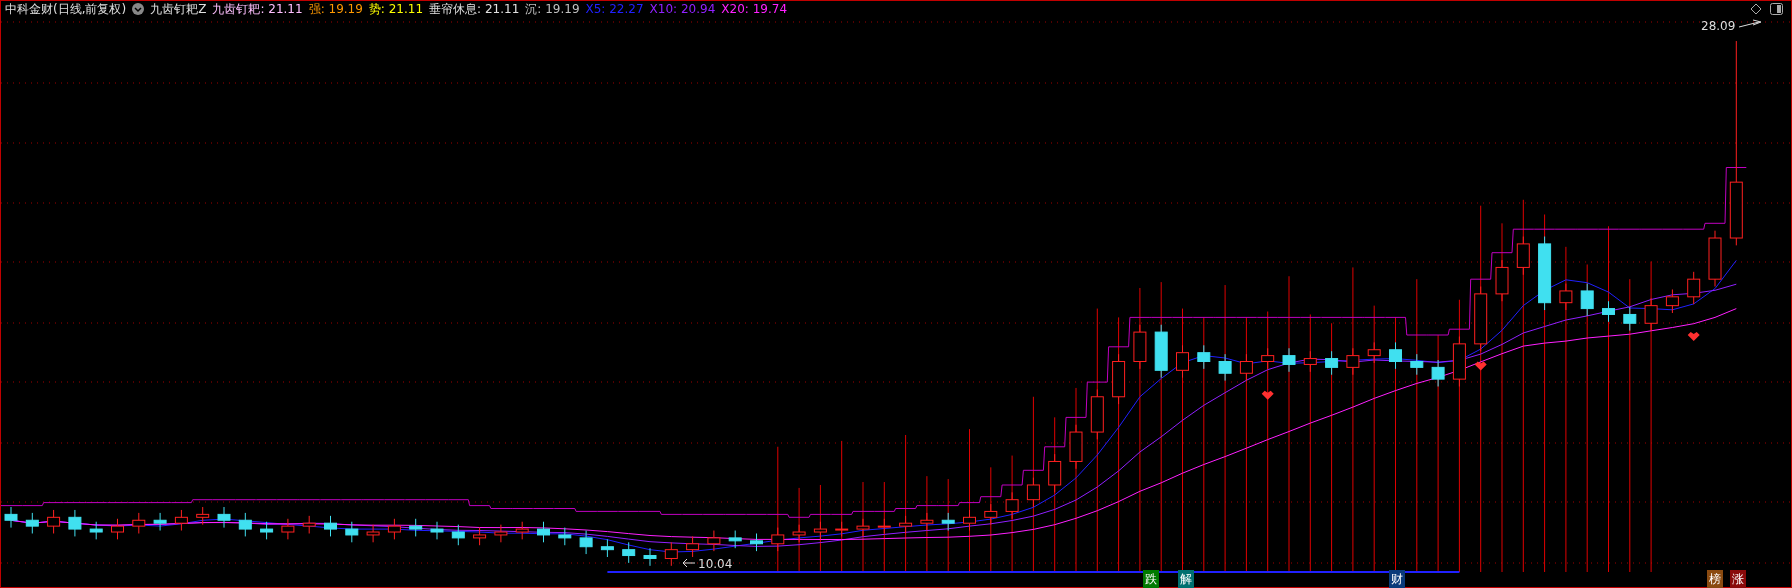 This screenshot has width=1792, height=588. I want to click on signal-badge: 解, so click(1185, 579).